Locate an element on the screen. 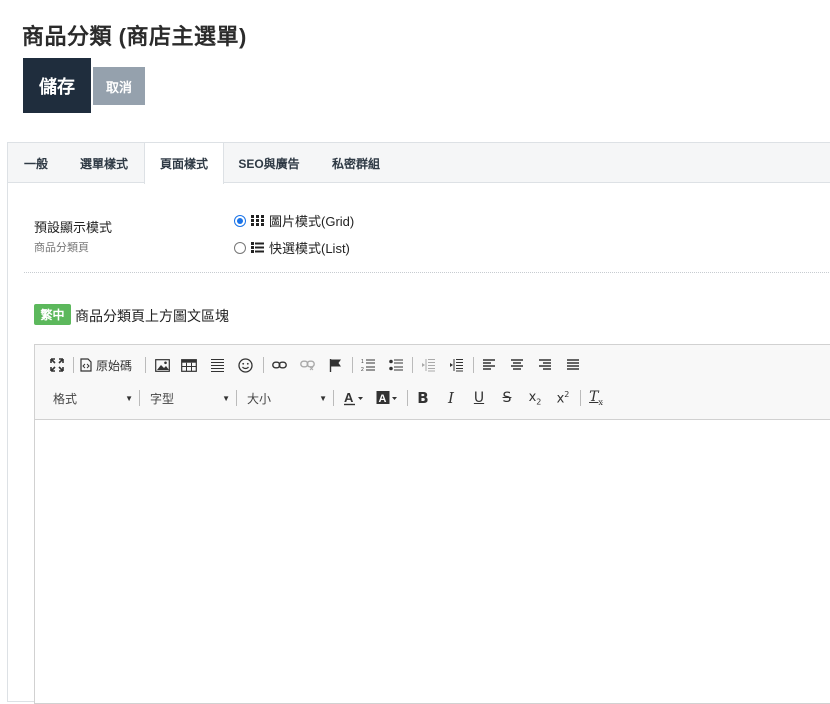  unlink-icon is located at coordinates (307, 365).